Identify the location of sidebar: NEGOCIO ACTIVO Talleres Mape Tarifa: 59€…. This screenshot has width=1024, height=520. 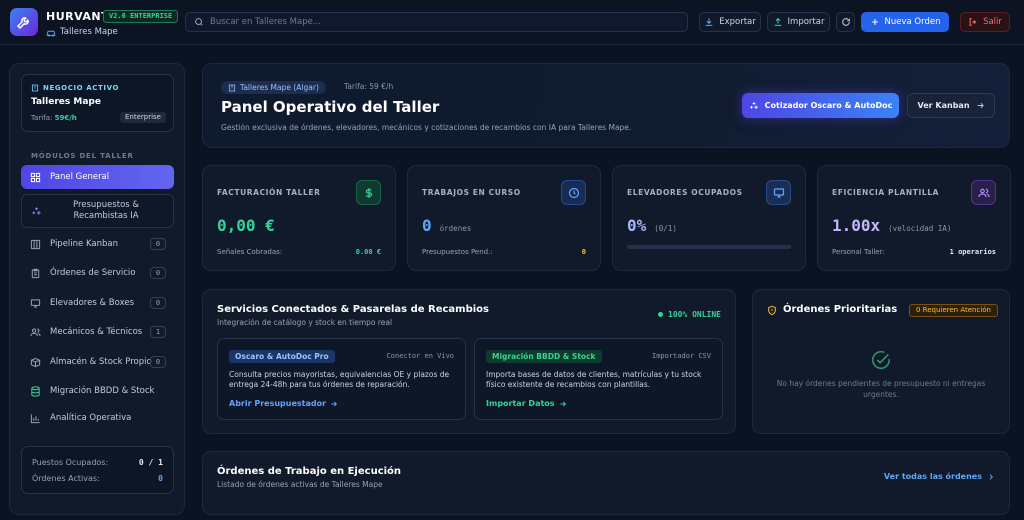
(97, 289).